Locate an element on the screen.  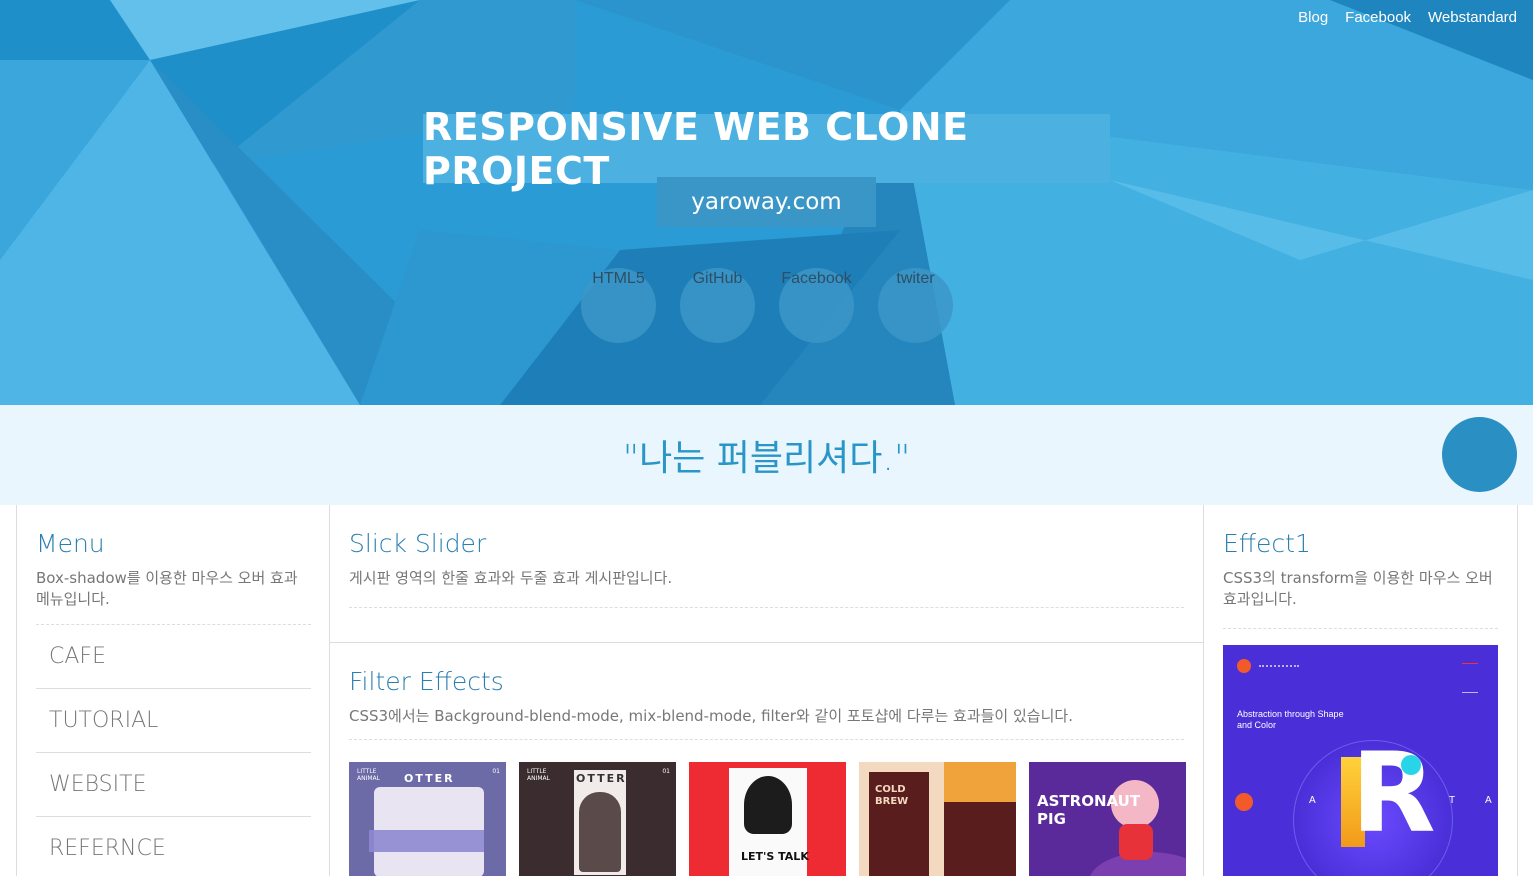
menu-item-cafe: CAFE is located at coordinates (173, 657).